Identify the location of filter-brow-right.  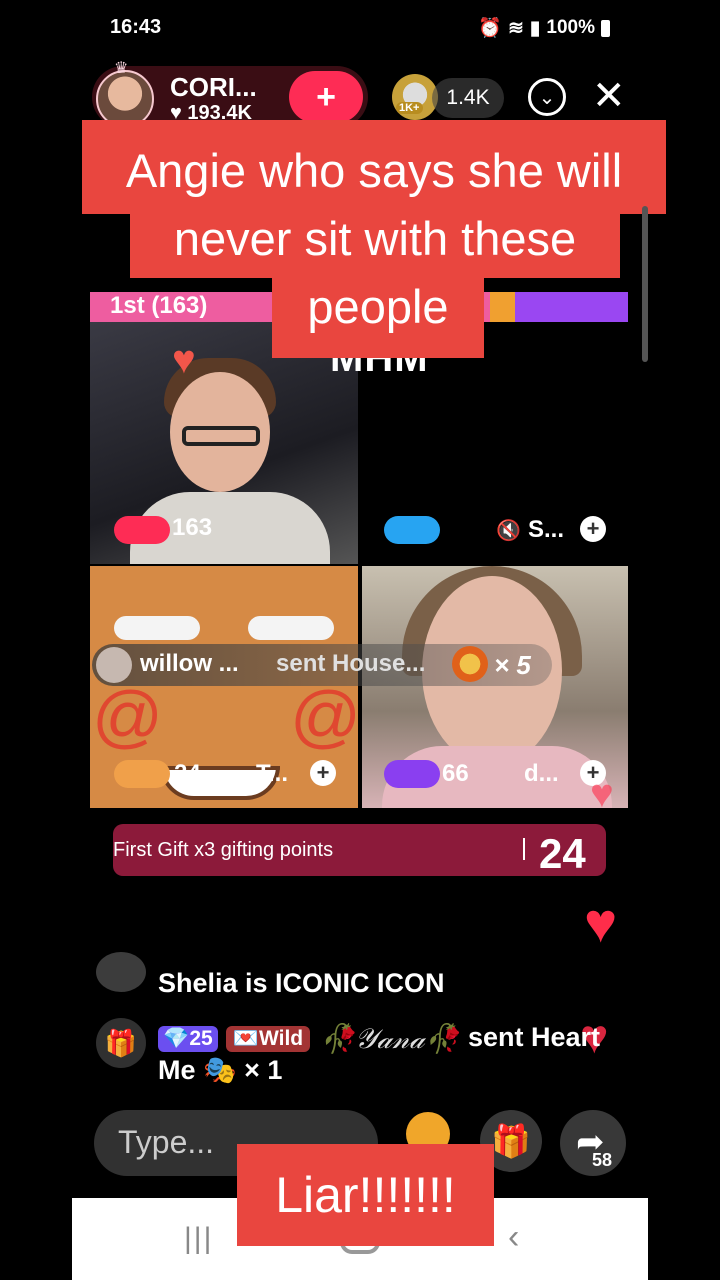
(291, 628).